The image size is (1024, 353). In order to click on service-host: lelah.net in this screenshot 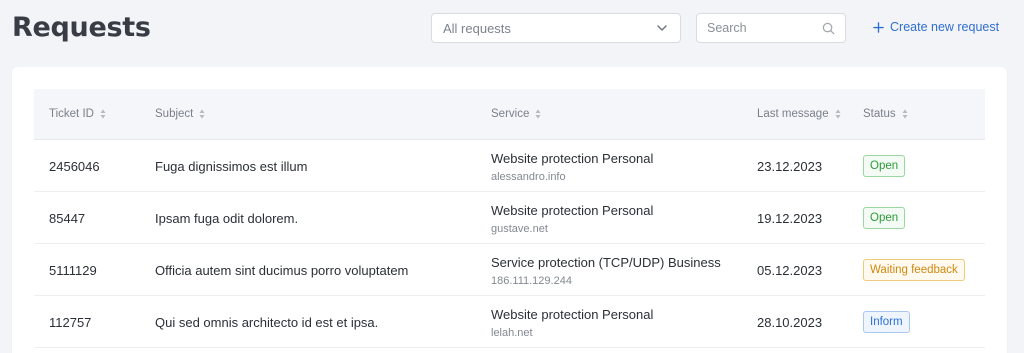, I will do `click(512, 333)`.